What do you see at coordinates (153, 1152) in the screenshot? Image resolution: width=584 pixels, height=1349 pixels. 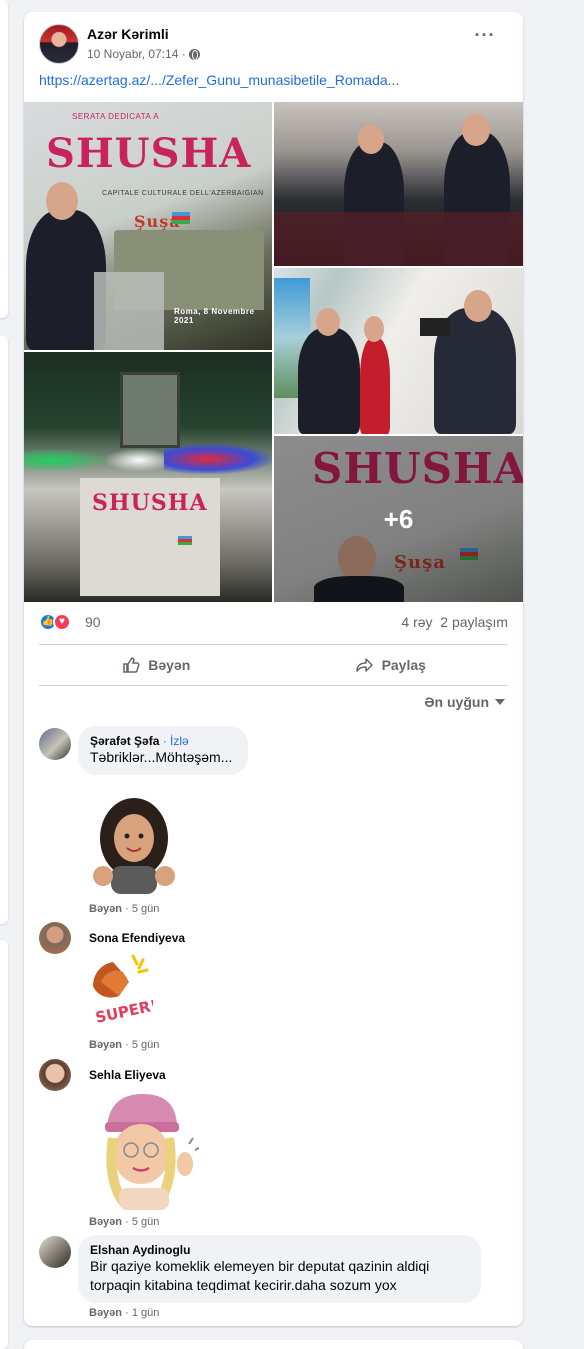 I see `avatar-waving-icon` at bounding box center [153, 1152].